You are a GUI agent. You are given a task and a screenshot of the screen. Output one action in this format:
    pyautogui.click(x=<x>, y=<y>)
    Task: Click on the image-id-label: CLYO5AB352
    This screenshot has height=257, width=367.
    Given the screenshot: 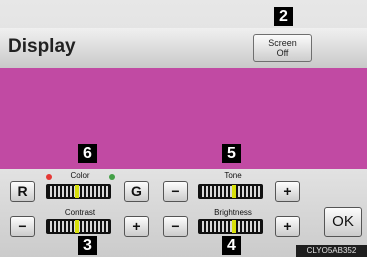 What is the action you would take?
    pyautogui.click(x=331, y=251)
    